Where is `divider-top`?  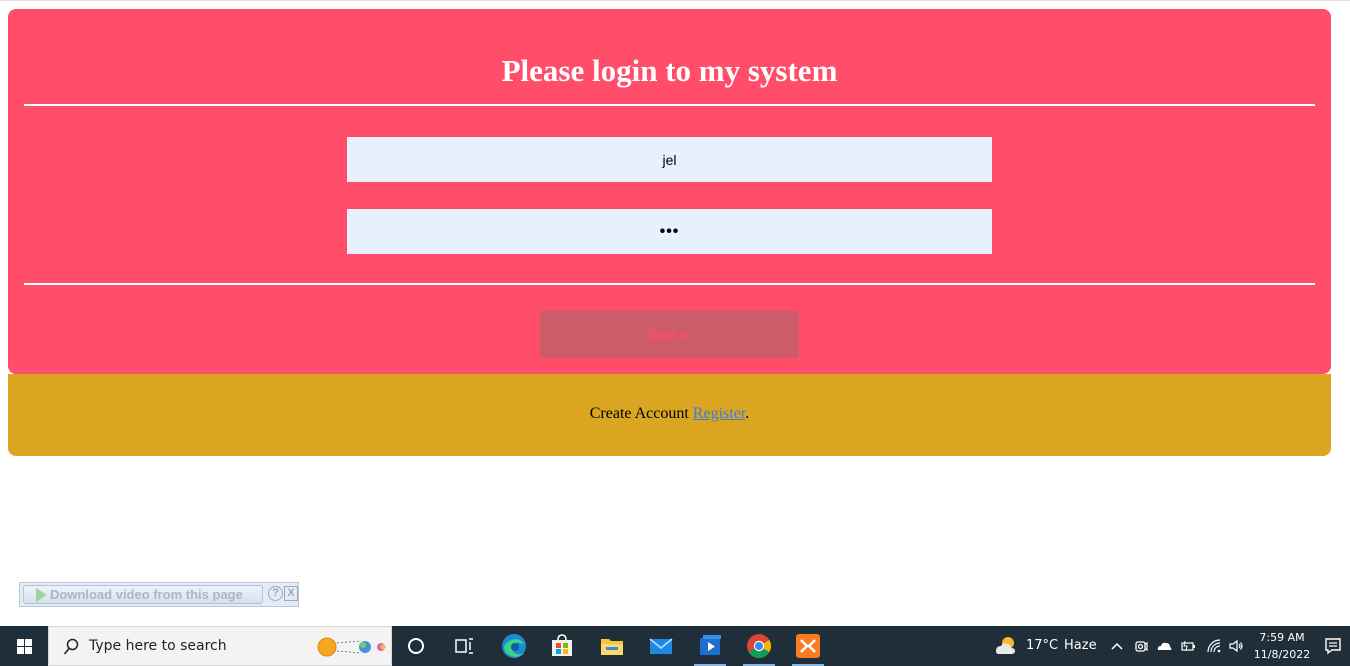
divider-top is located at coordinates (669, 105).